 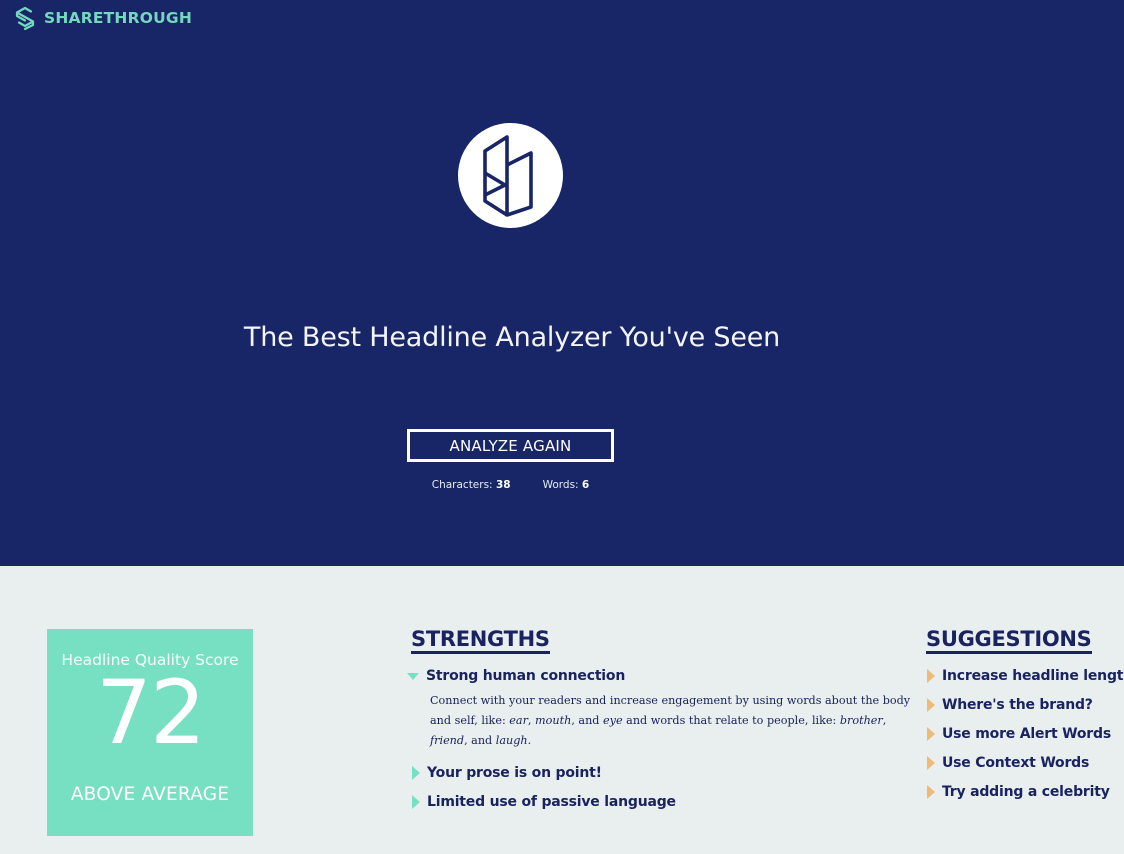 What do you see at coordinates (1019, 734) in the screenshot?
I see `suggestion-item-alert-words: Use more Alert Words` at bounding box center [1019, 734].